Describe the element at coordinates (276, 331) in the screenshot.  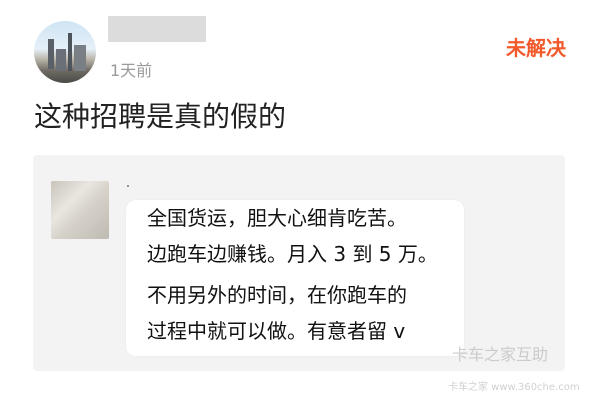
I see `message-line-4: 过程中就可以做。有意者留 v` at that location.